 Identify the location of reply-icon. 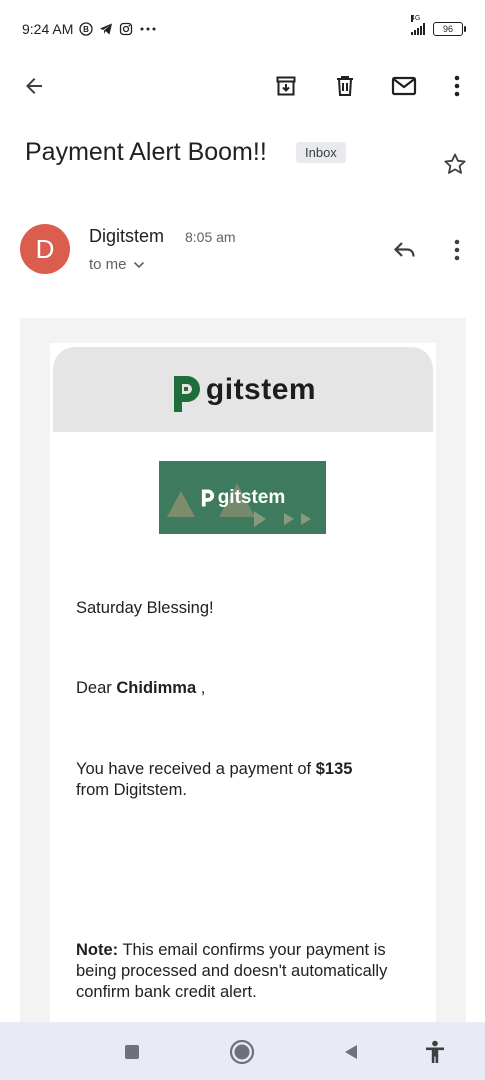
(404, 249).